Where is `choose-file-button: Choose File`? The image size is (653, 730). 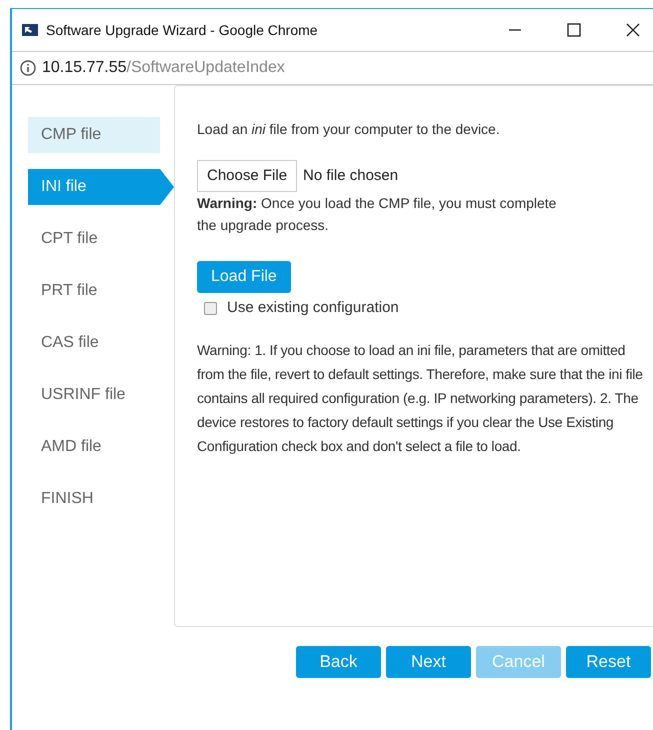
choose-file-button: Choose File is located at coordinates (247, 176).